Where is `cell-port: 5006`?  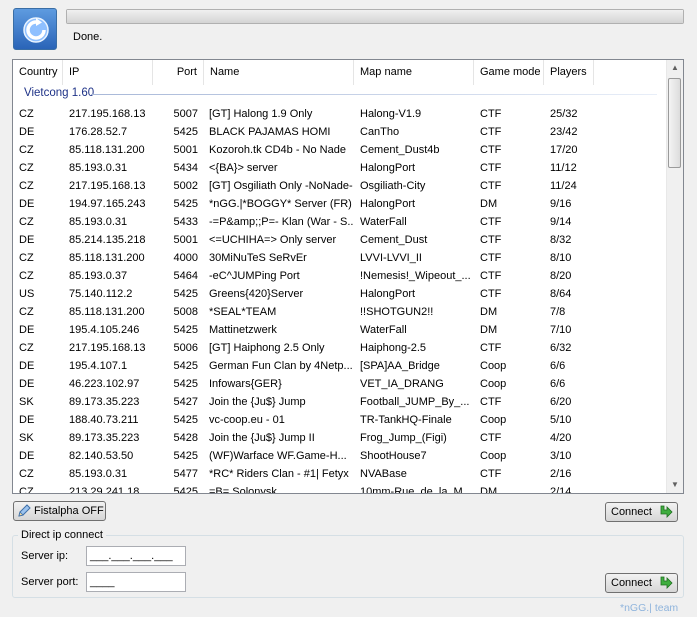 cell-port: 5006 is located at coordinates (185, 348).